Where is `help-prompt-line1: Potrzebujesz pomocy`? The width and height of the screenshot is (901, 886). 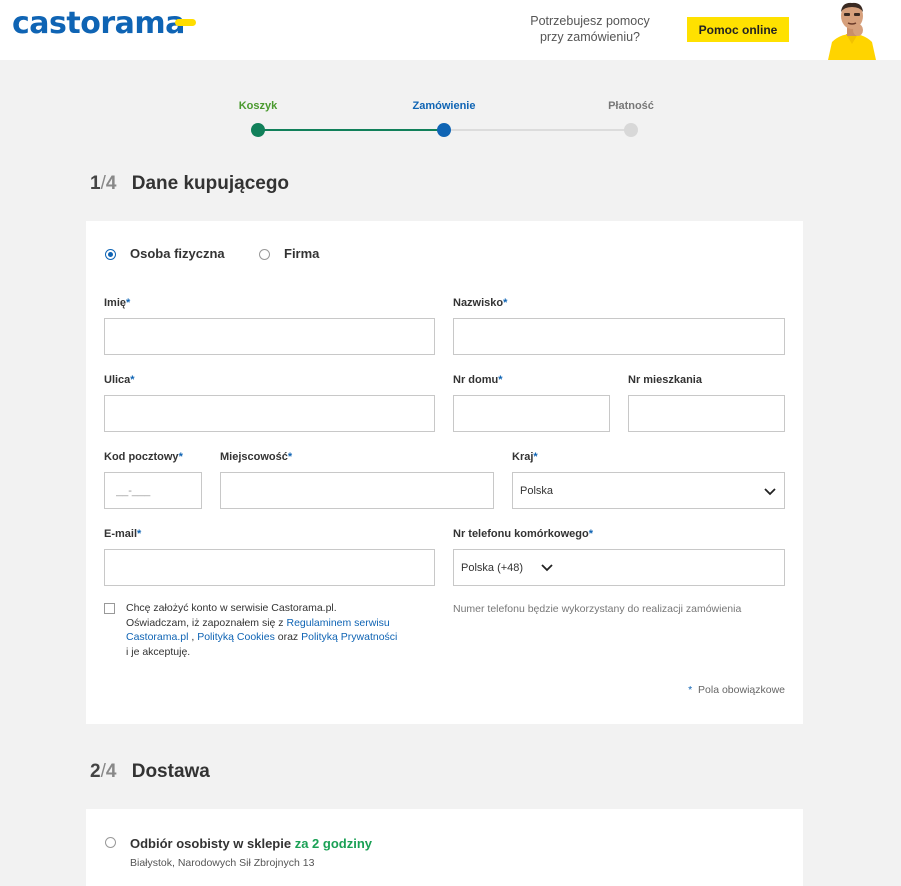
help-prompt-line1: Potrzebujesz pomocy is located at coordinates (590, 21).